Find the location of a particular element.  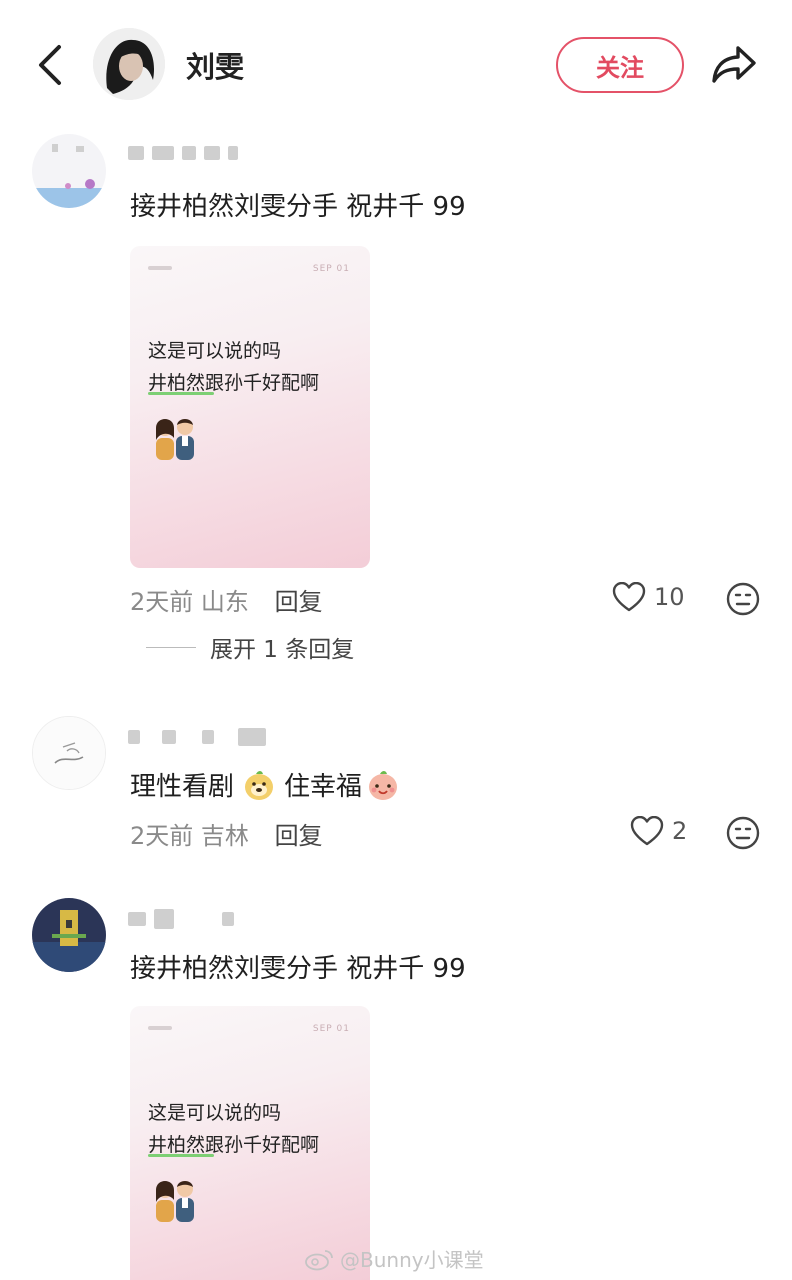

chevron-left-icon is located at coordinates (50, 65).